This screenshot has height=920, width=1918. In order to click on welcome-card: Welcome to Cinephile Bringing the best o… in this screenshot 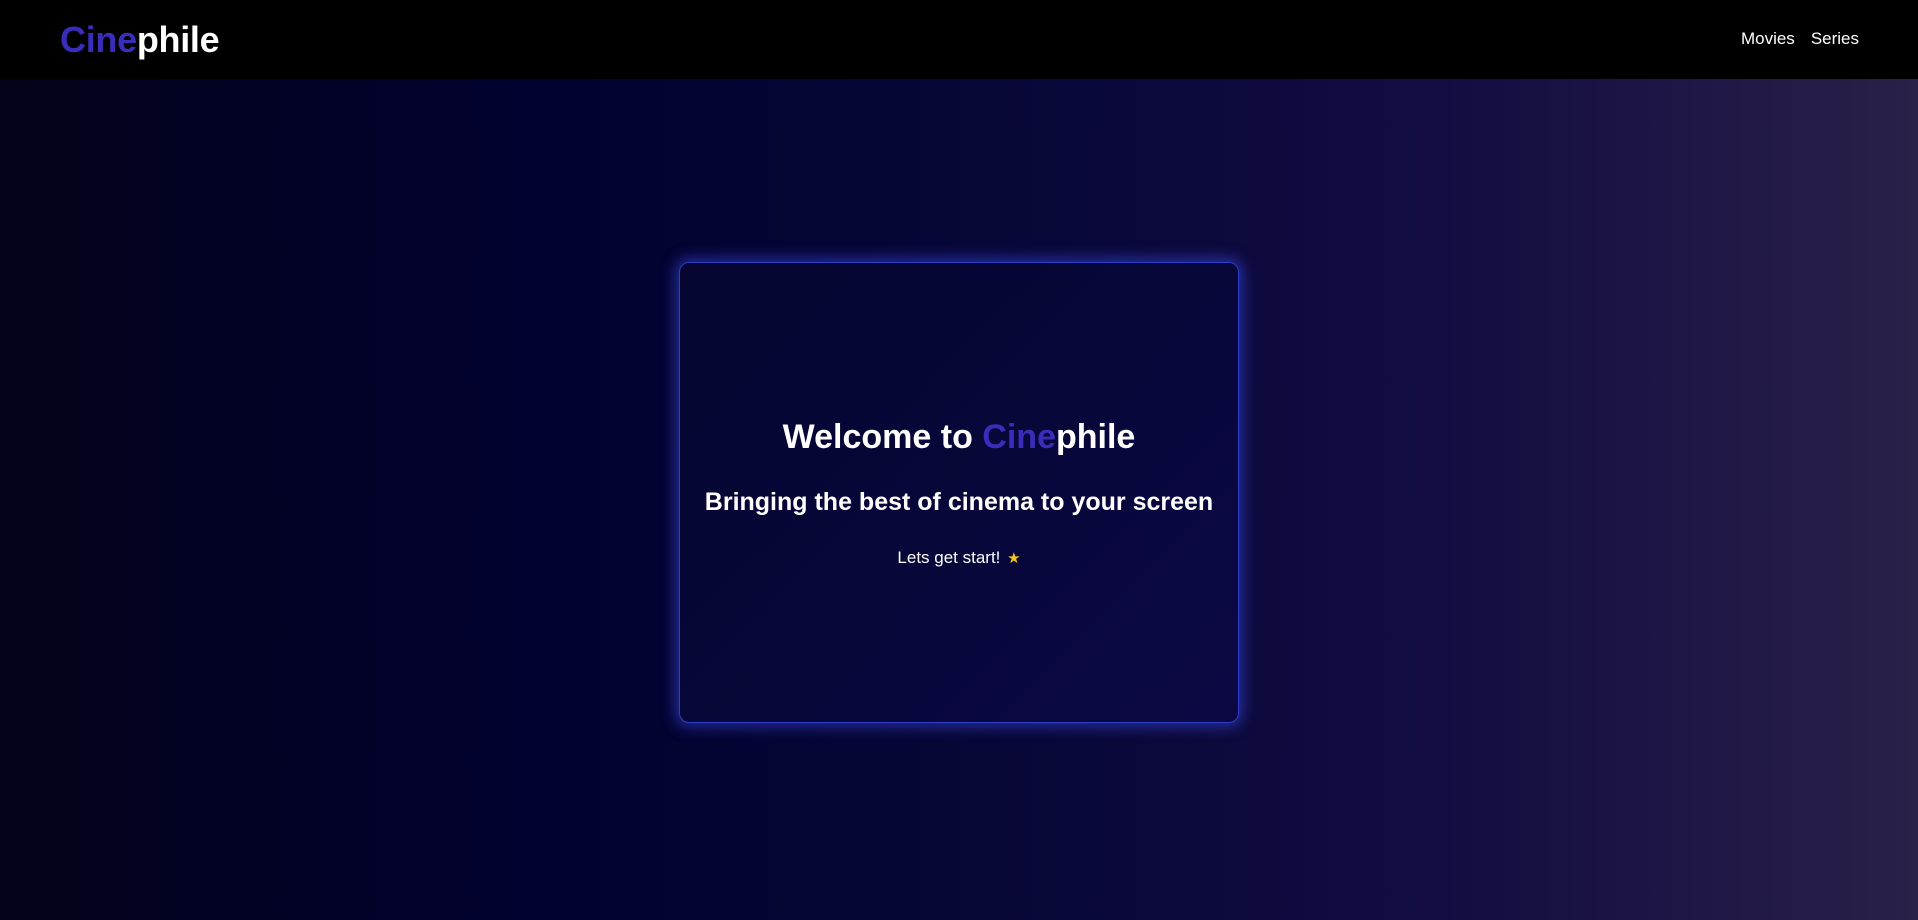, I will do `click(959, 492)`.